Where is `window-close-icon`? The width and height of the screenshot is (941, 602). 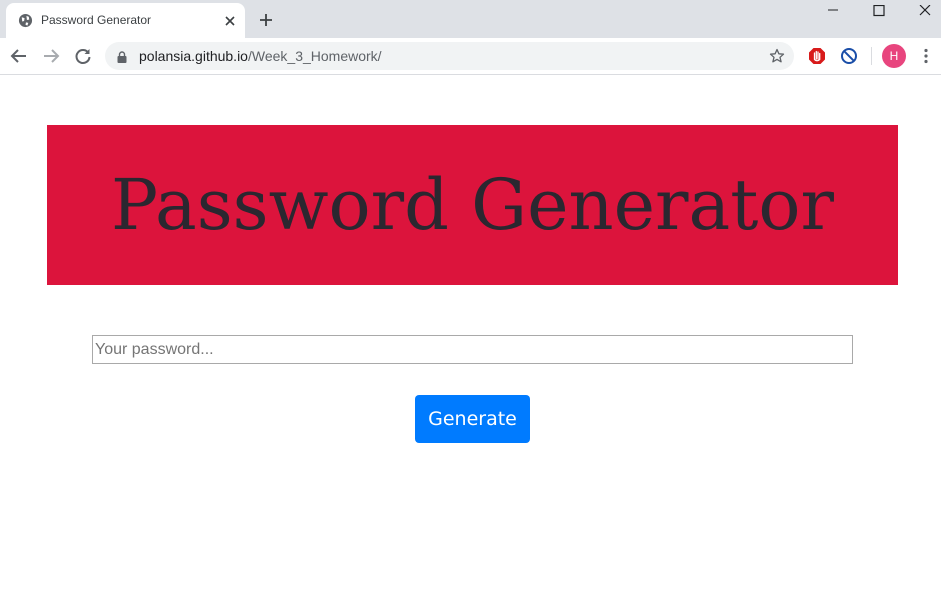 window-close-icon is located at coordinates (921, 11).